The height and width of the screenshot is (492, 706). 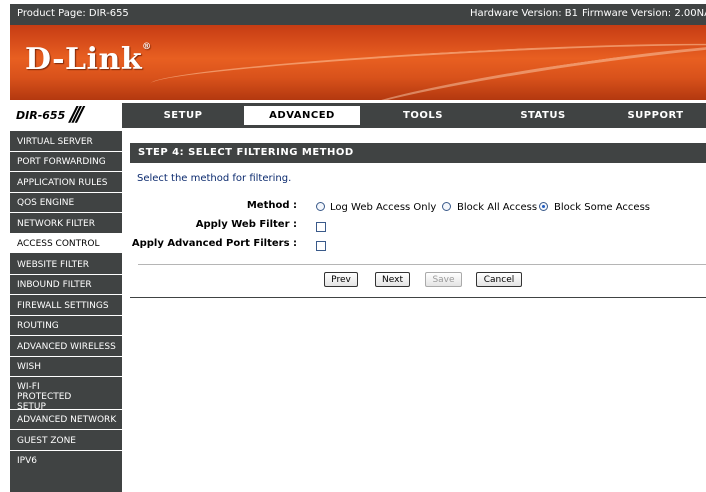 What do you see at coordinates (66, 264) in the screenshot?
I see `sidebar-item-website-filter: WEBSITE FILTER` at bounding box center [66, 264].